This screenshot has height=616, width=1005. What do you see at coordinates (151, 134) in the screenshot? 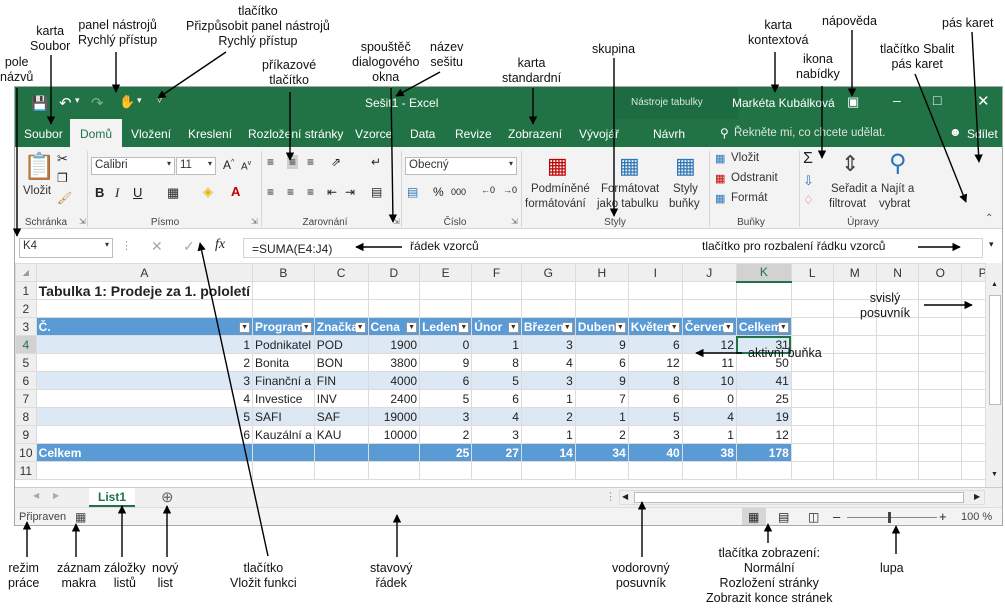
I see `tab-vlozeni: Vložení` at bounding box center [151, 134].